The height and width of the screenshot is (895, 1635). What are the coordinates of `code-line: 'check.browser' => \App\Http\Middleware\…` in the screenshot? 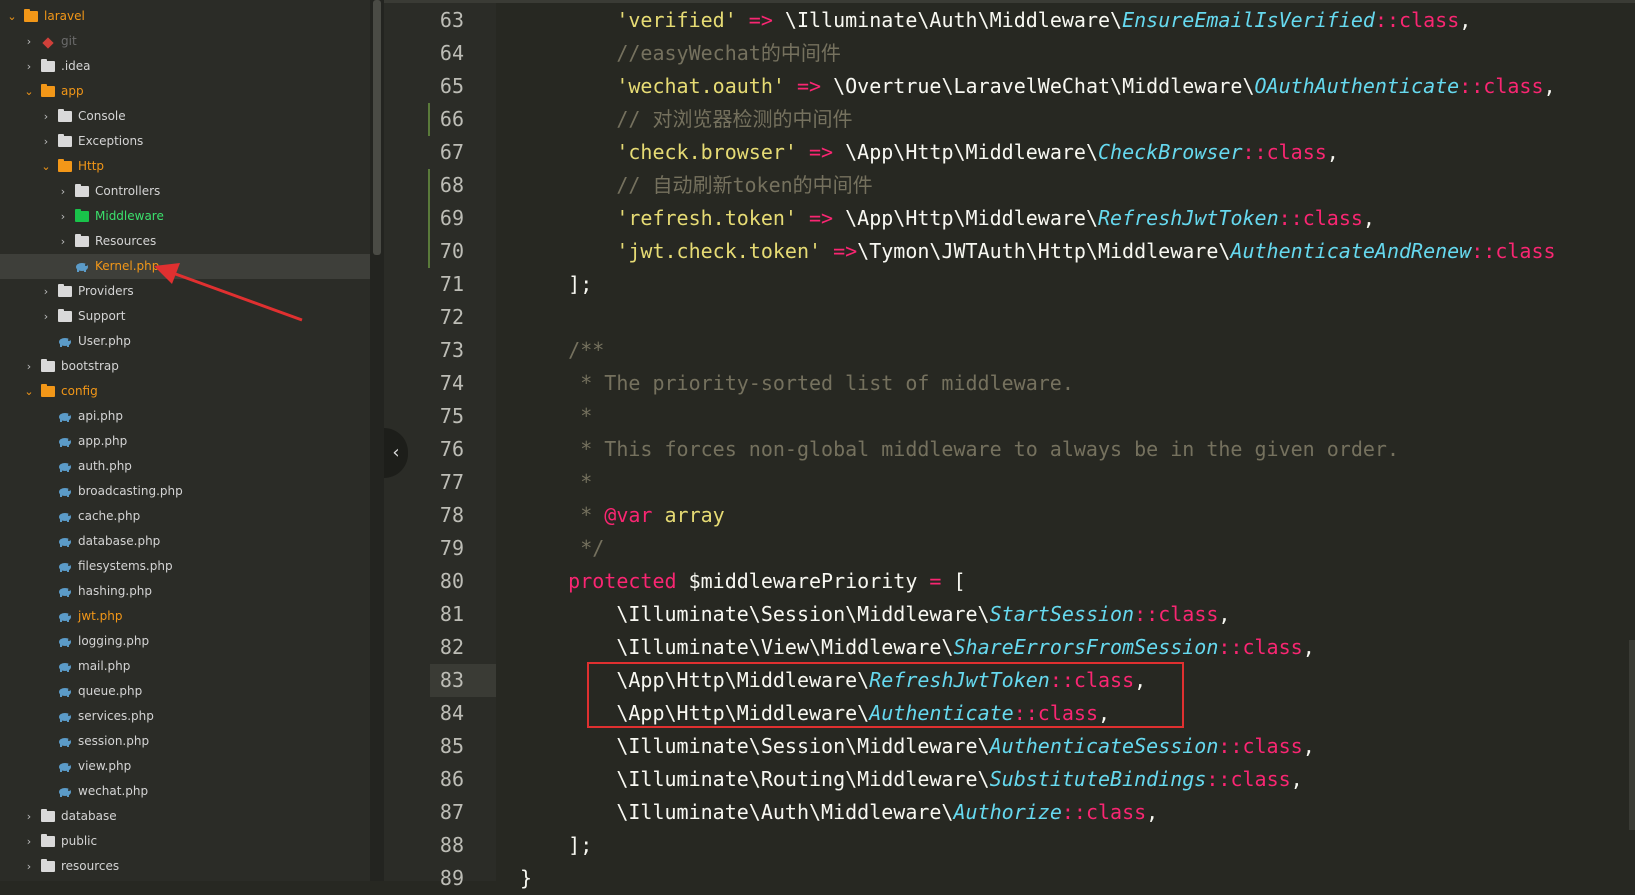 It's located at (1077, 152).